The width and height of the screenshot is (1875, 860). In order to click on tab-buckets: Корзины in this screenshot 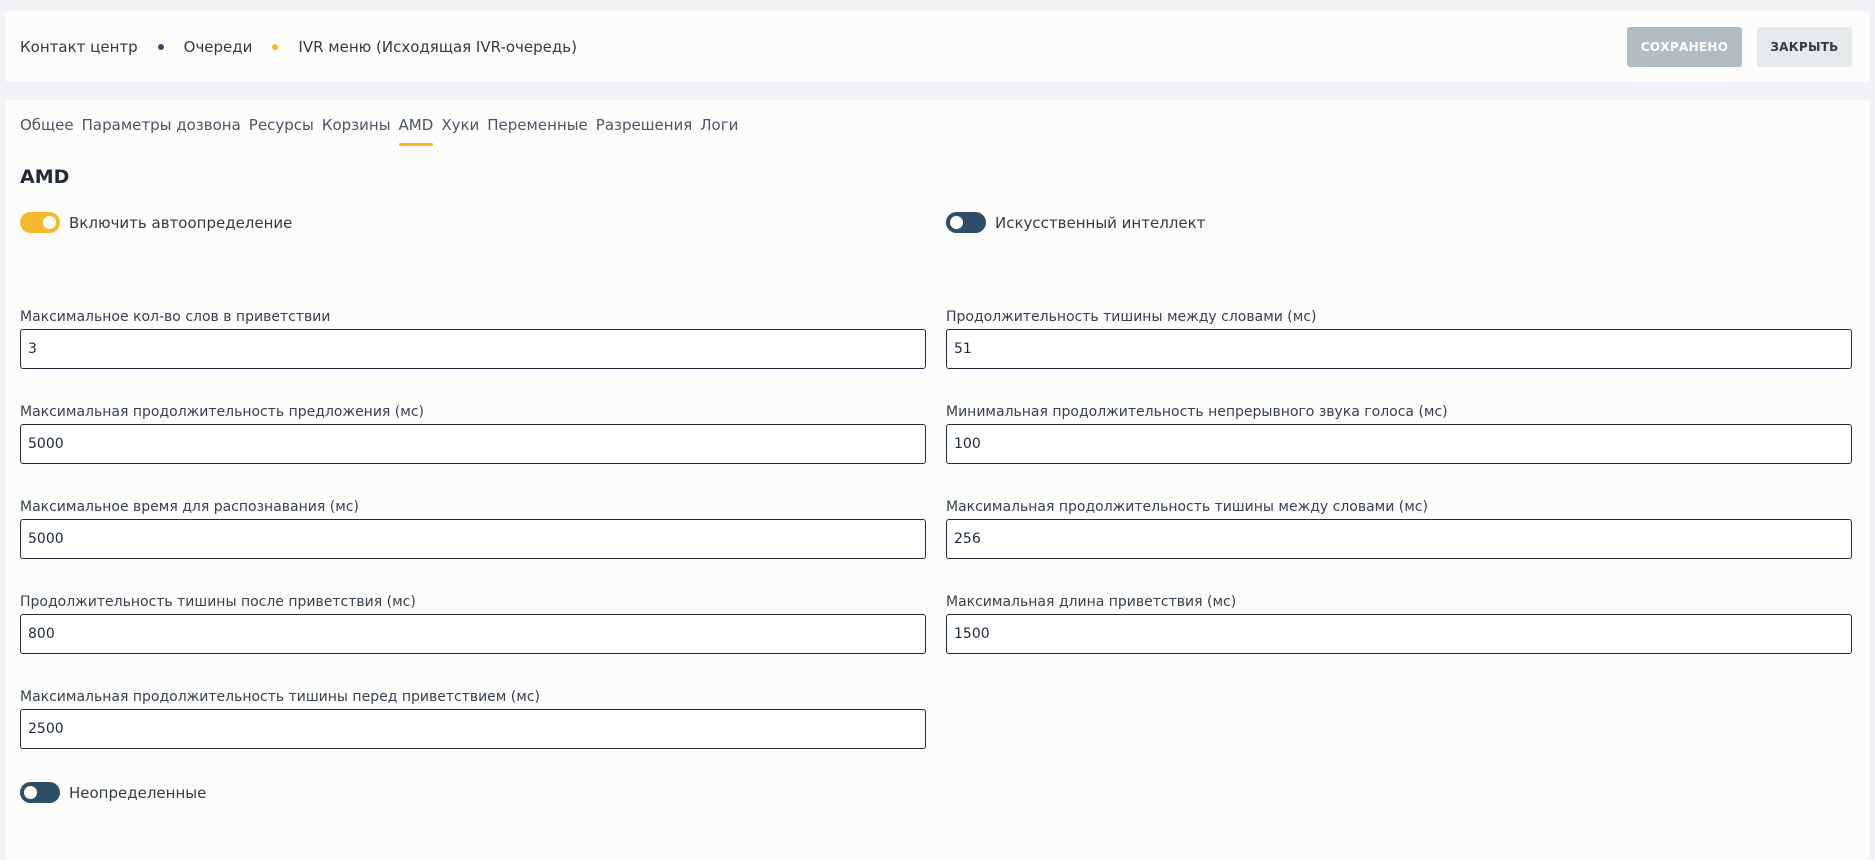, I will do `click(356, 131)`.